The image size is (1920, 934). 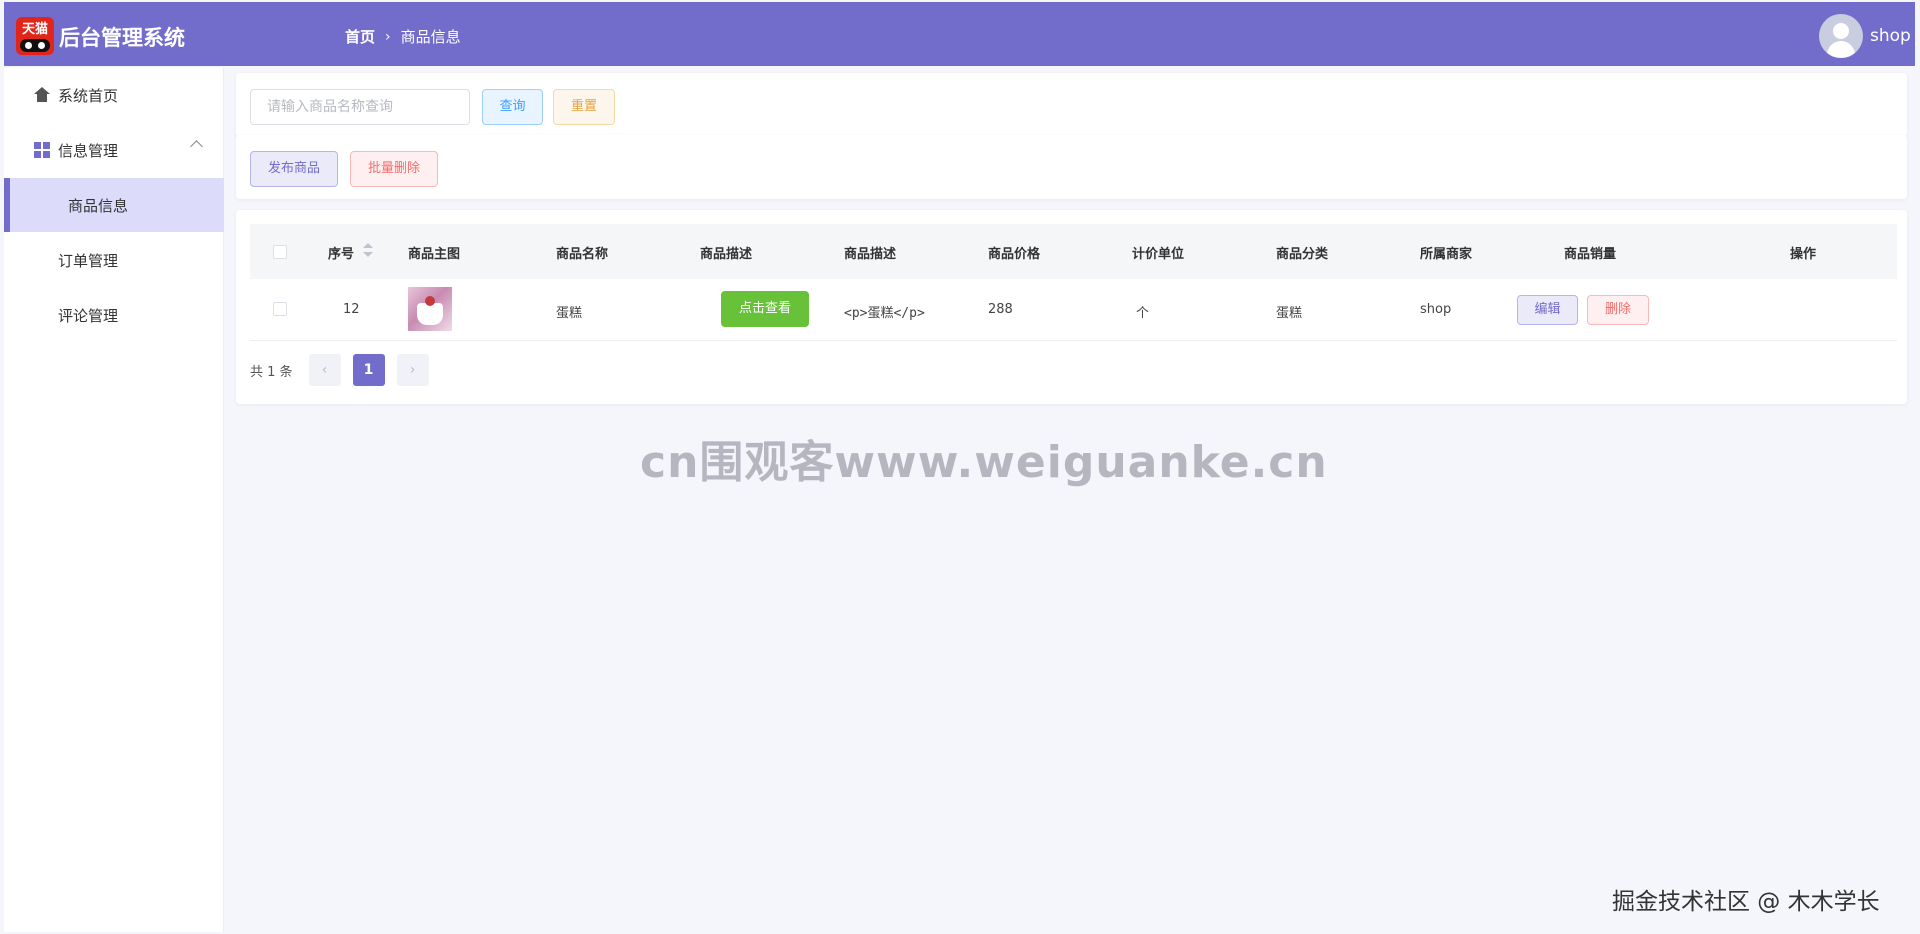 What do you see at coordinates (35, 45) in the screenshot?
I see `logo-face-icon` at bounding box center [35, 45].